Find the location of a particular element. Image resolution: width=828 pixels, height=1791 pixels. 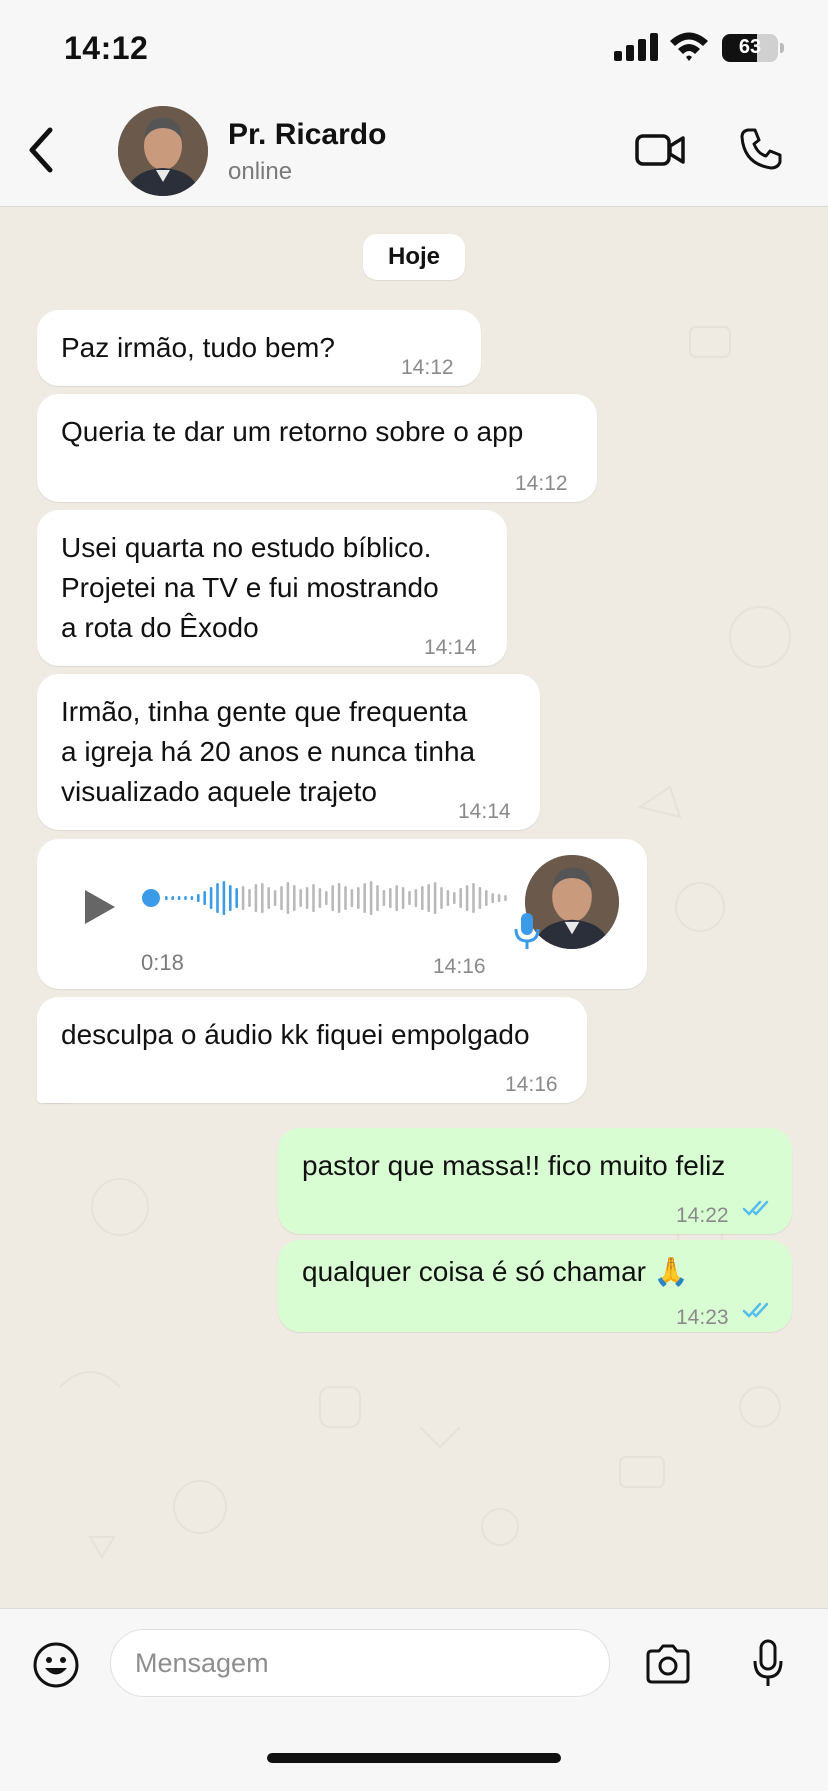

audio-waveform is located at coordinates (331, 898).